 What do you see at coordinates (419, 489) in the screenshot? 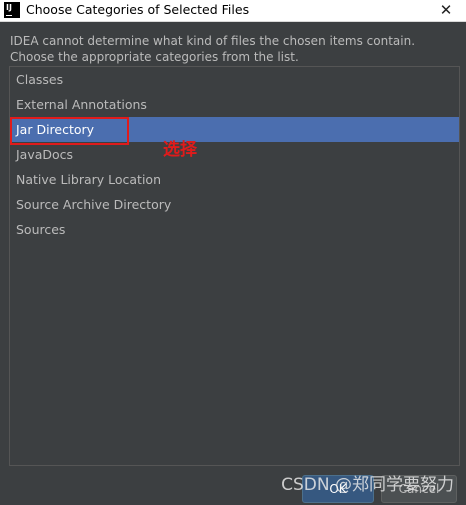
I see `cancel-button: Cancel` at bounding box center [419, 489].